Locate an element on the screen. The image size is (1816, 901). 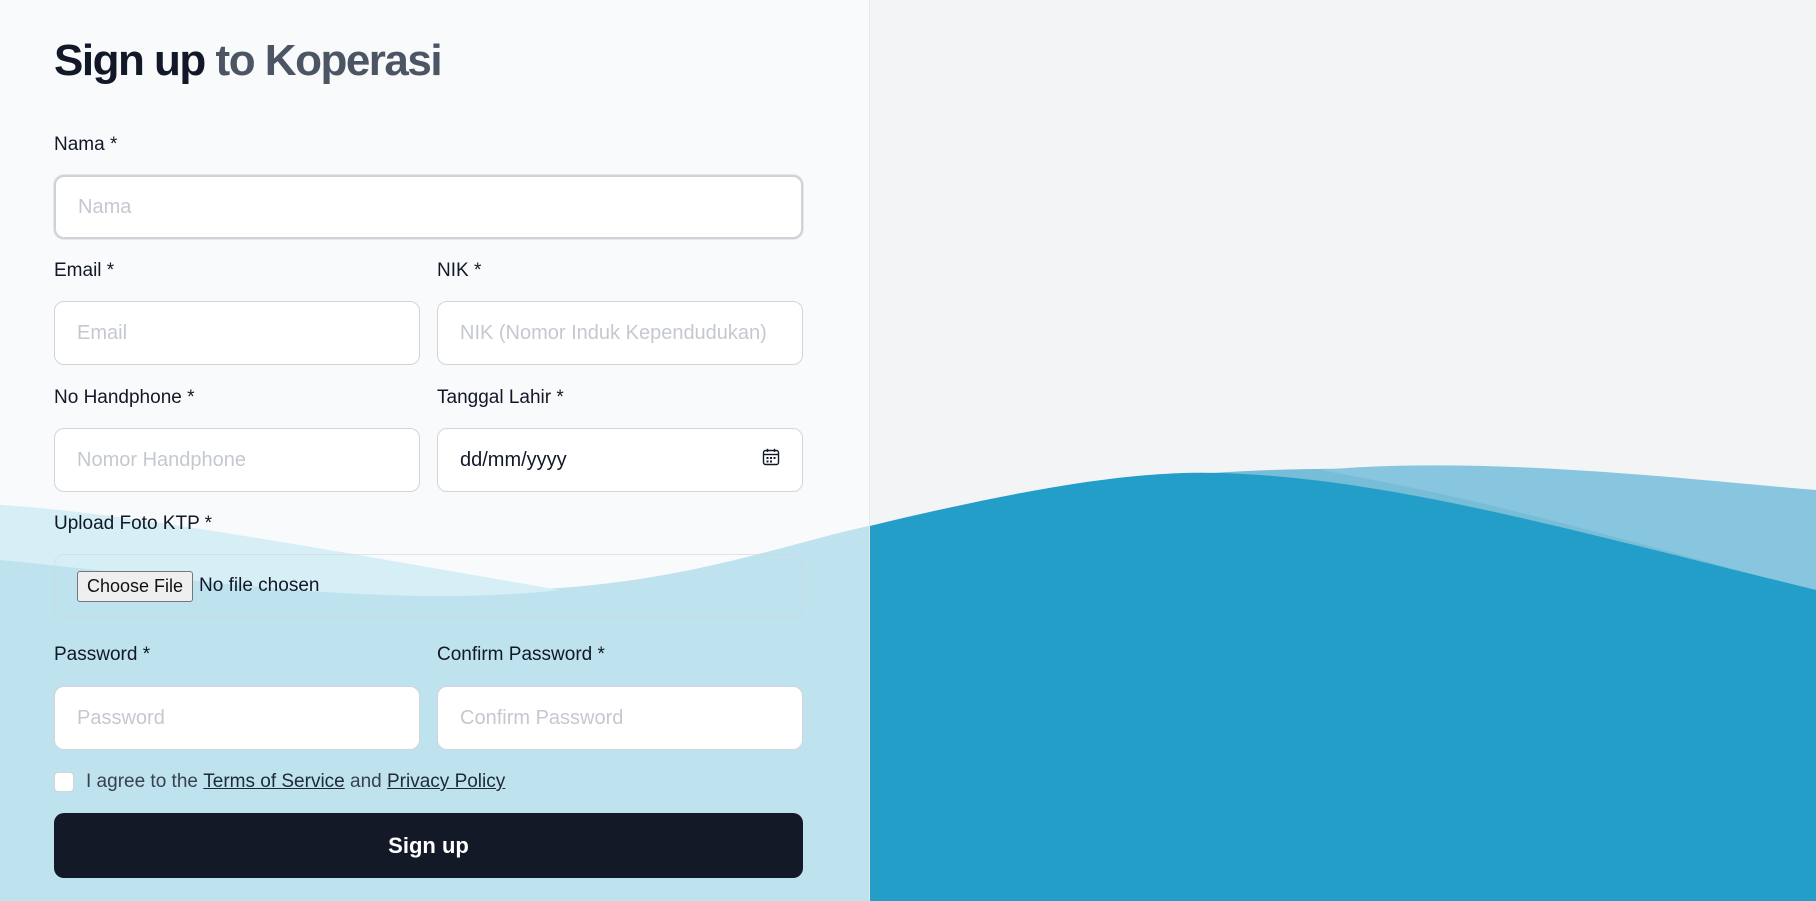
nama-input is located at coordinates (428, 207).